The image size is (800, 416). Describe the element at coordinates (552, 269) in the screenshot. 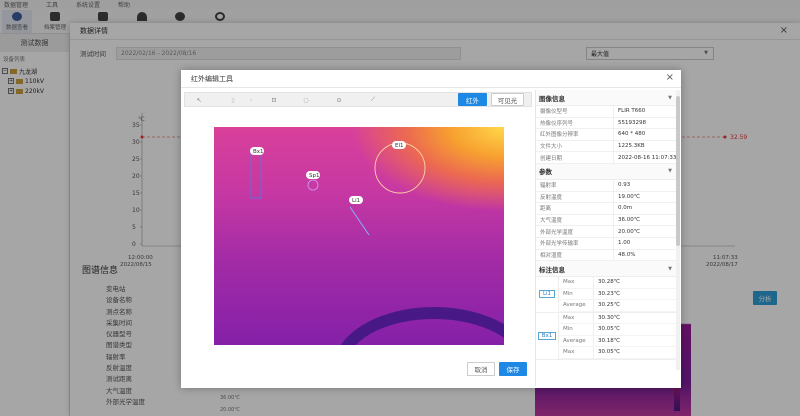

I see `section-title: 标注信息` at that location.